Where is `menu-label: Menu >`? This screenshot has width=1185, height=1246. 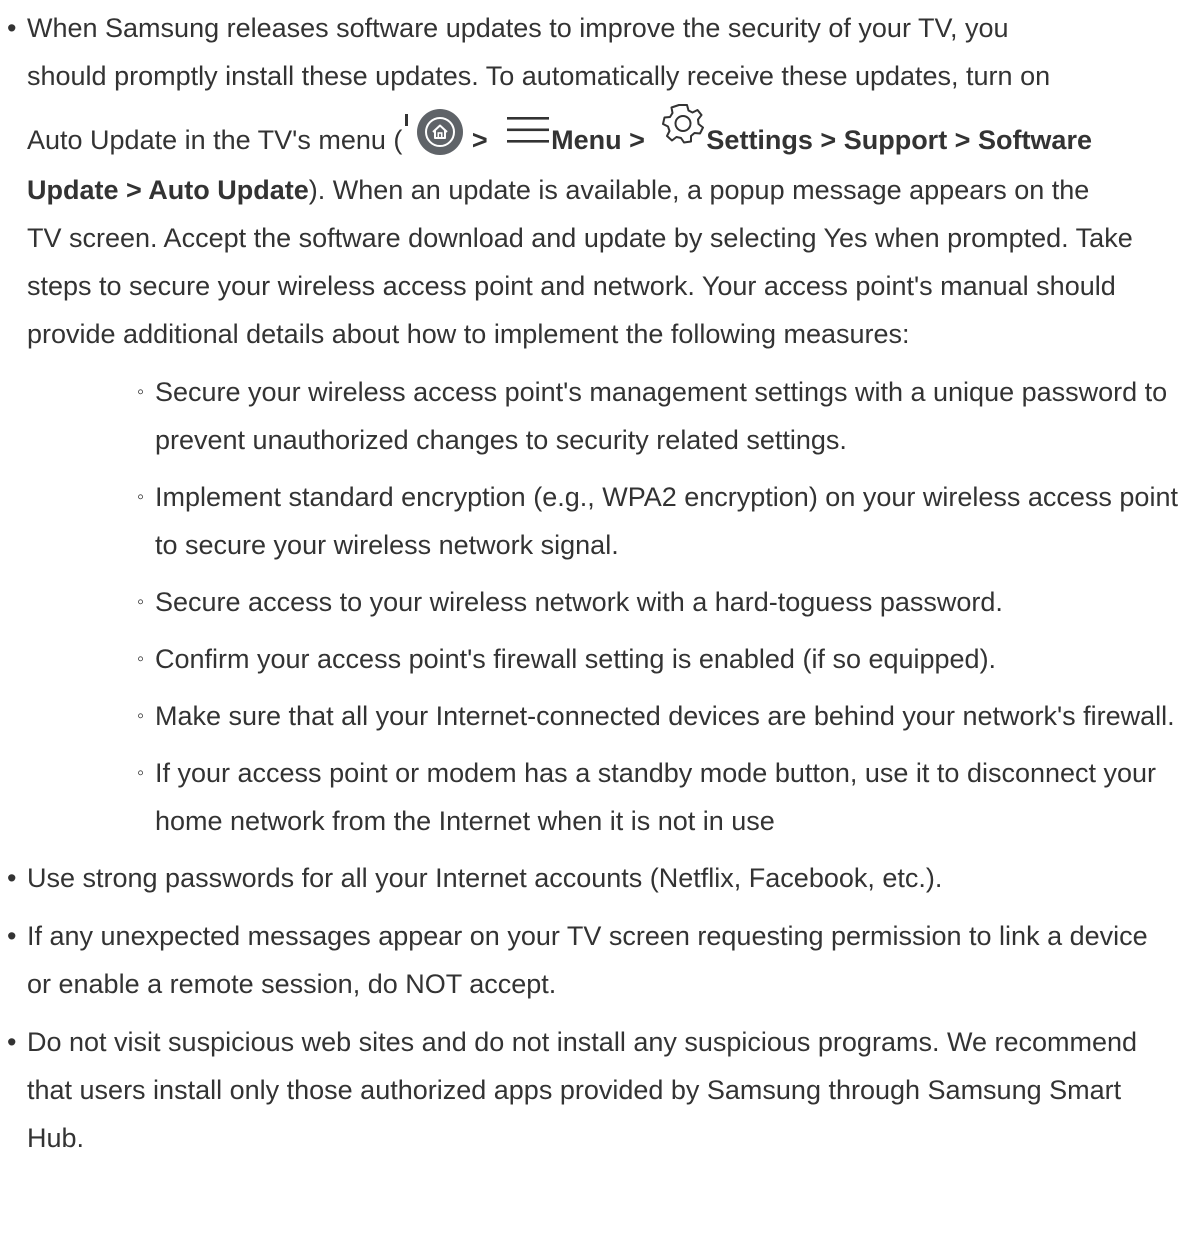
menu-label: Menu > is located at coordinates (602, 140).